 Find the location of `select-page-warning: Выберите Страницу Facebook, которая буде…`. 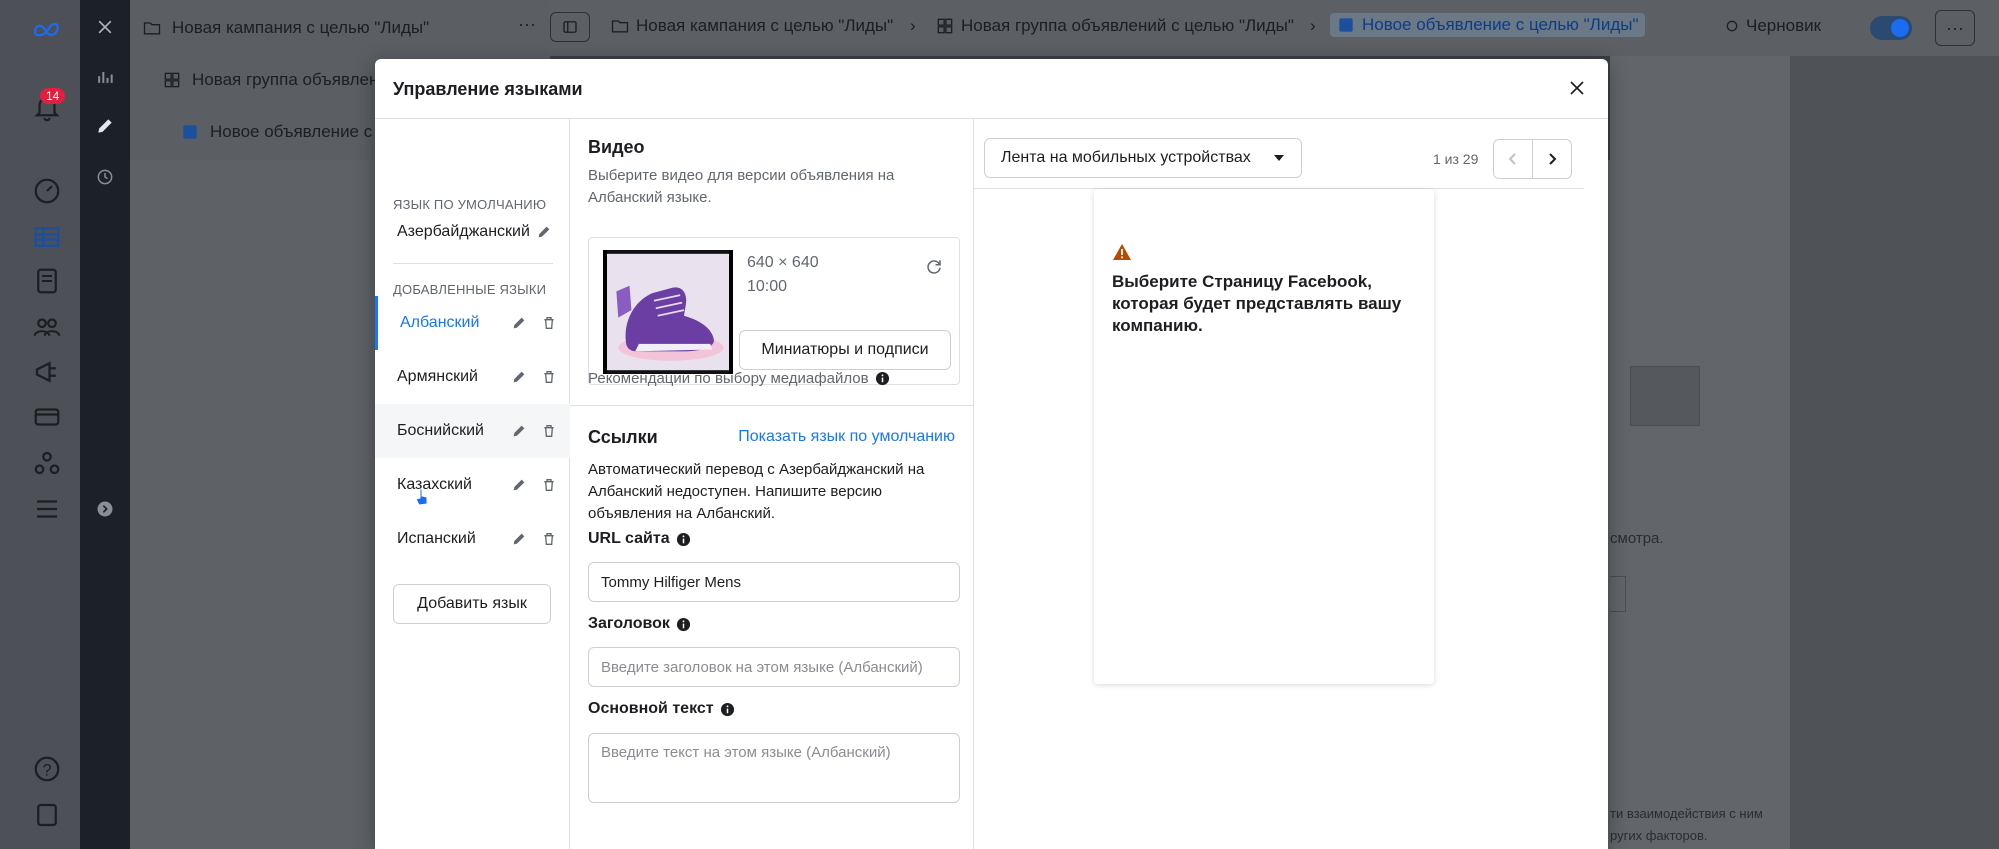

select-page-warning: Выберите Страницу Facebook, которая буде… is located at coordinates (1257, 303).